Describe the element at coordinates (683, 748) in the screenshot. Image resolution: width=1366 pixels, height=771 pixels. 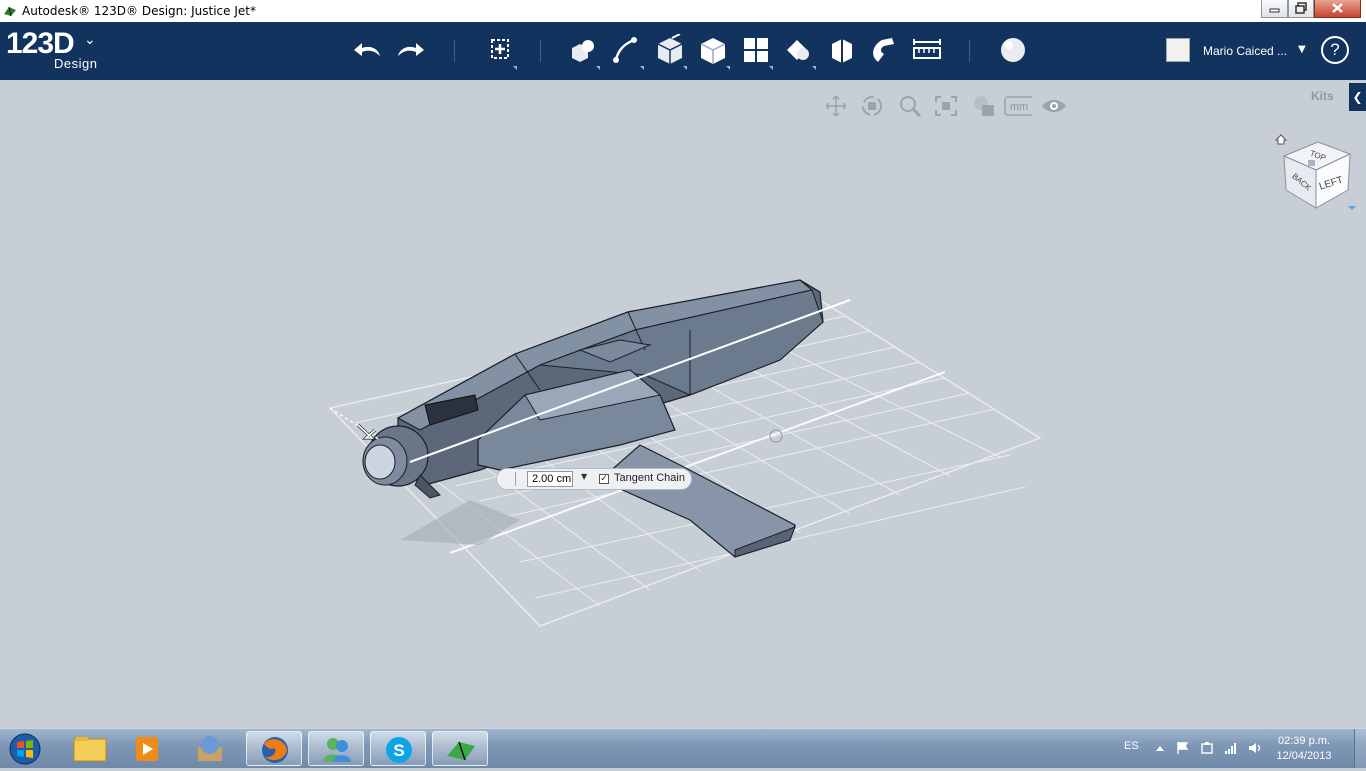
I see `taskbar: S ES 02:39 p.m. 12/04/2013` at that location.